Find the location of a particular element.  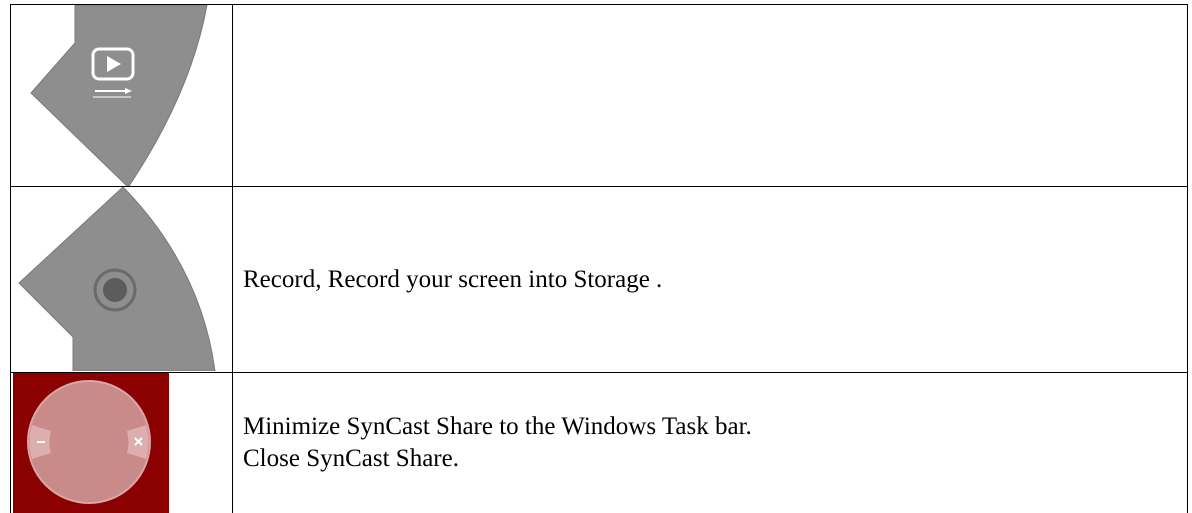

play-stream-icon is located at coordinates (122, 95).